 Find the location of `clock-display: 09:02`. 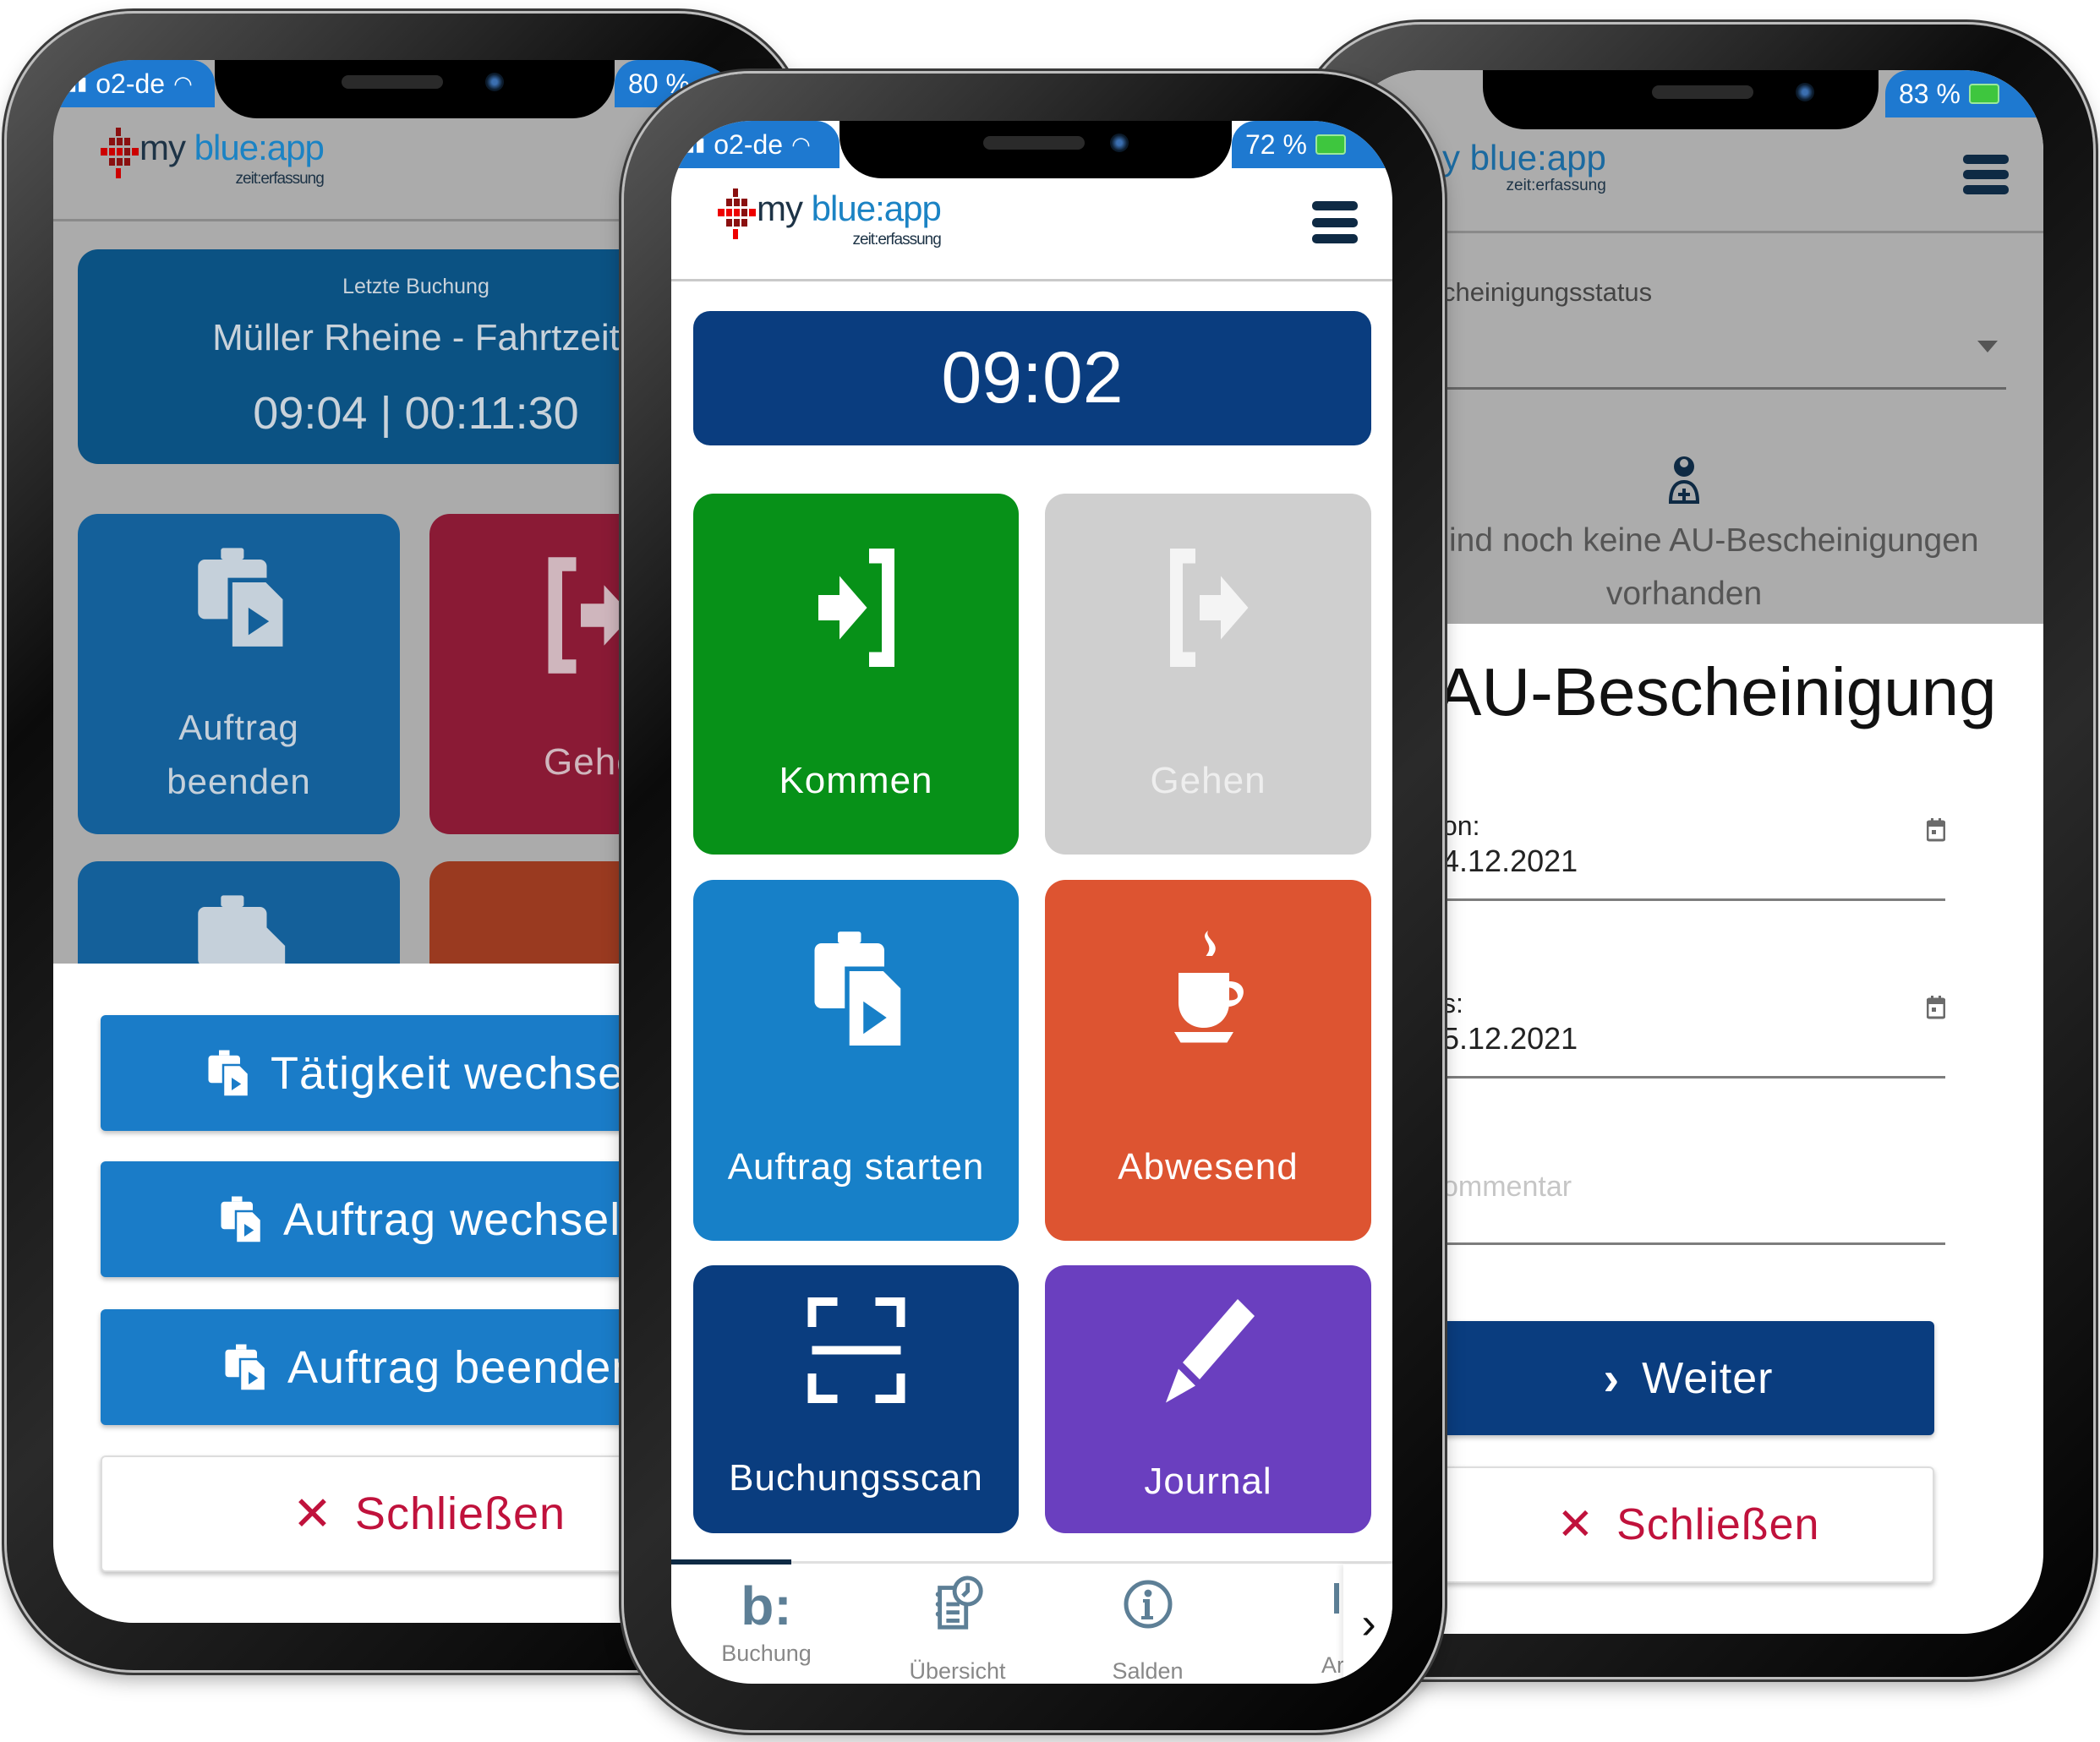

clock-display: 09:02 is located at coordinates (1032, 378).